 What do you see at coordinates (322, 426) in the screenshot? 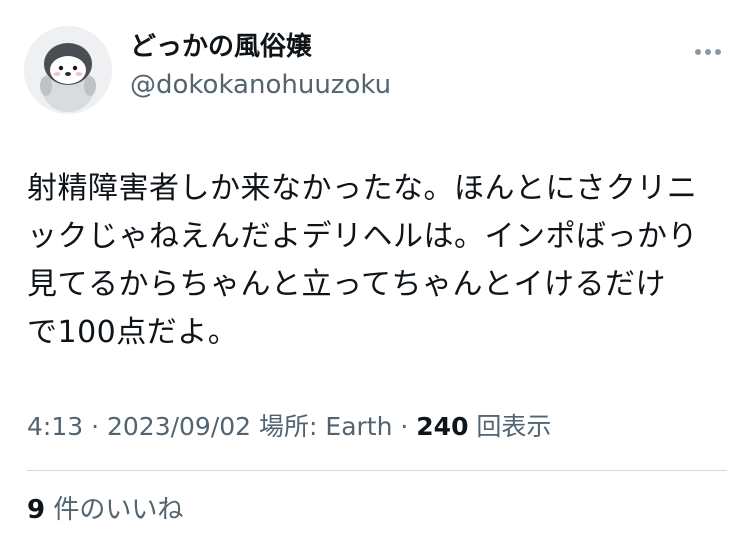
I see `tweet-location: 場所: Earth` at bounding box center [322, 426].